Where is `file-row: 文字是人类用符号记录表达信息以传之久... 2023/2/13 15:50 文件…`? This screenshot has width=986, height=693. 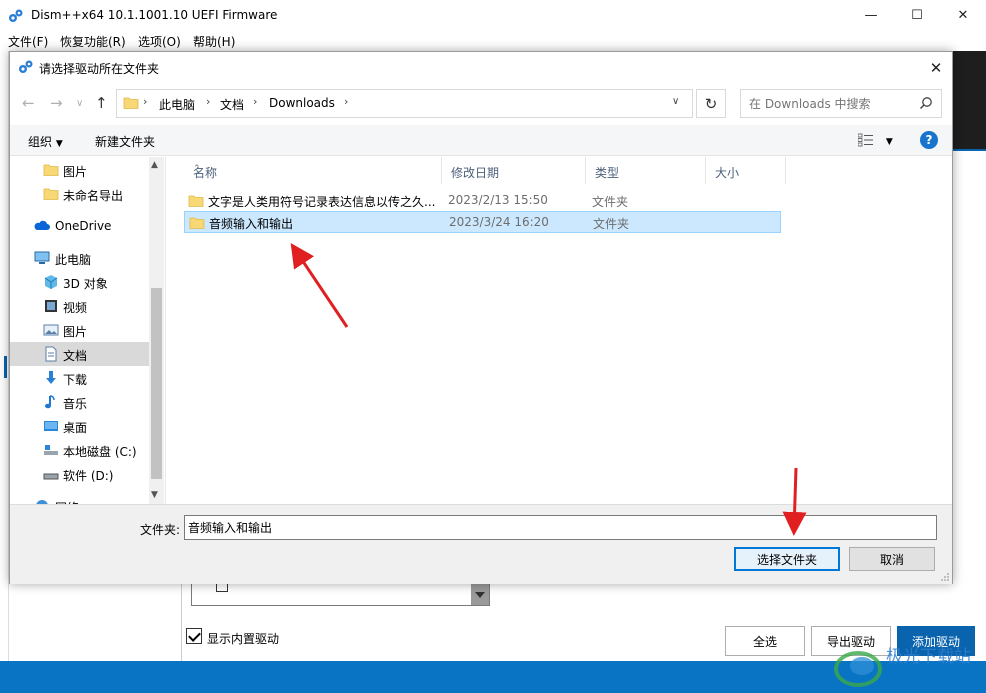 file-row: 文字是人类用符号记录表达信息以传之久... 2023/2/13 15:50 文件… is located at coordinates (482, 201).